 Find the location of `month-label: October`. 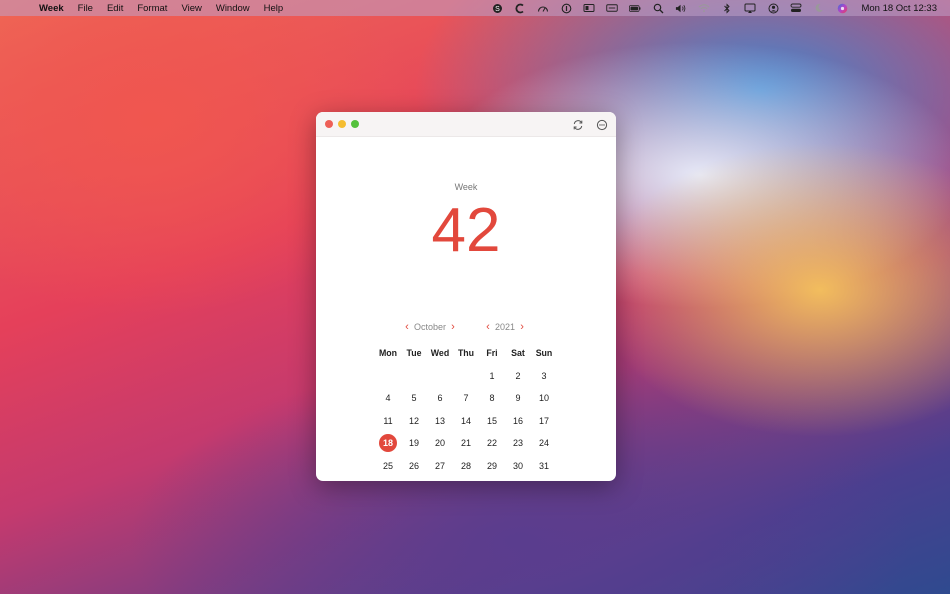

month-label: October is located at coordinates (430, 327).